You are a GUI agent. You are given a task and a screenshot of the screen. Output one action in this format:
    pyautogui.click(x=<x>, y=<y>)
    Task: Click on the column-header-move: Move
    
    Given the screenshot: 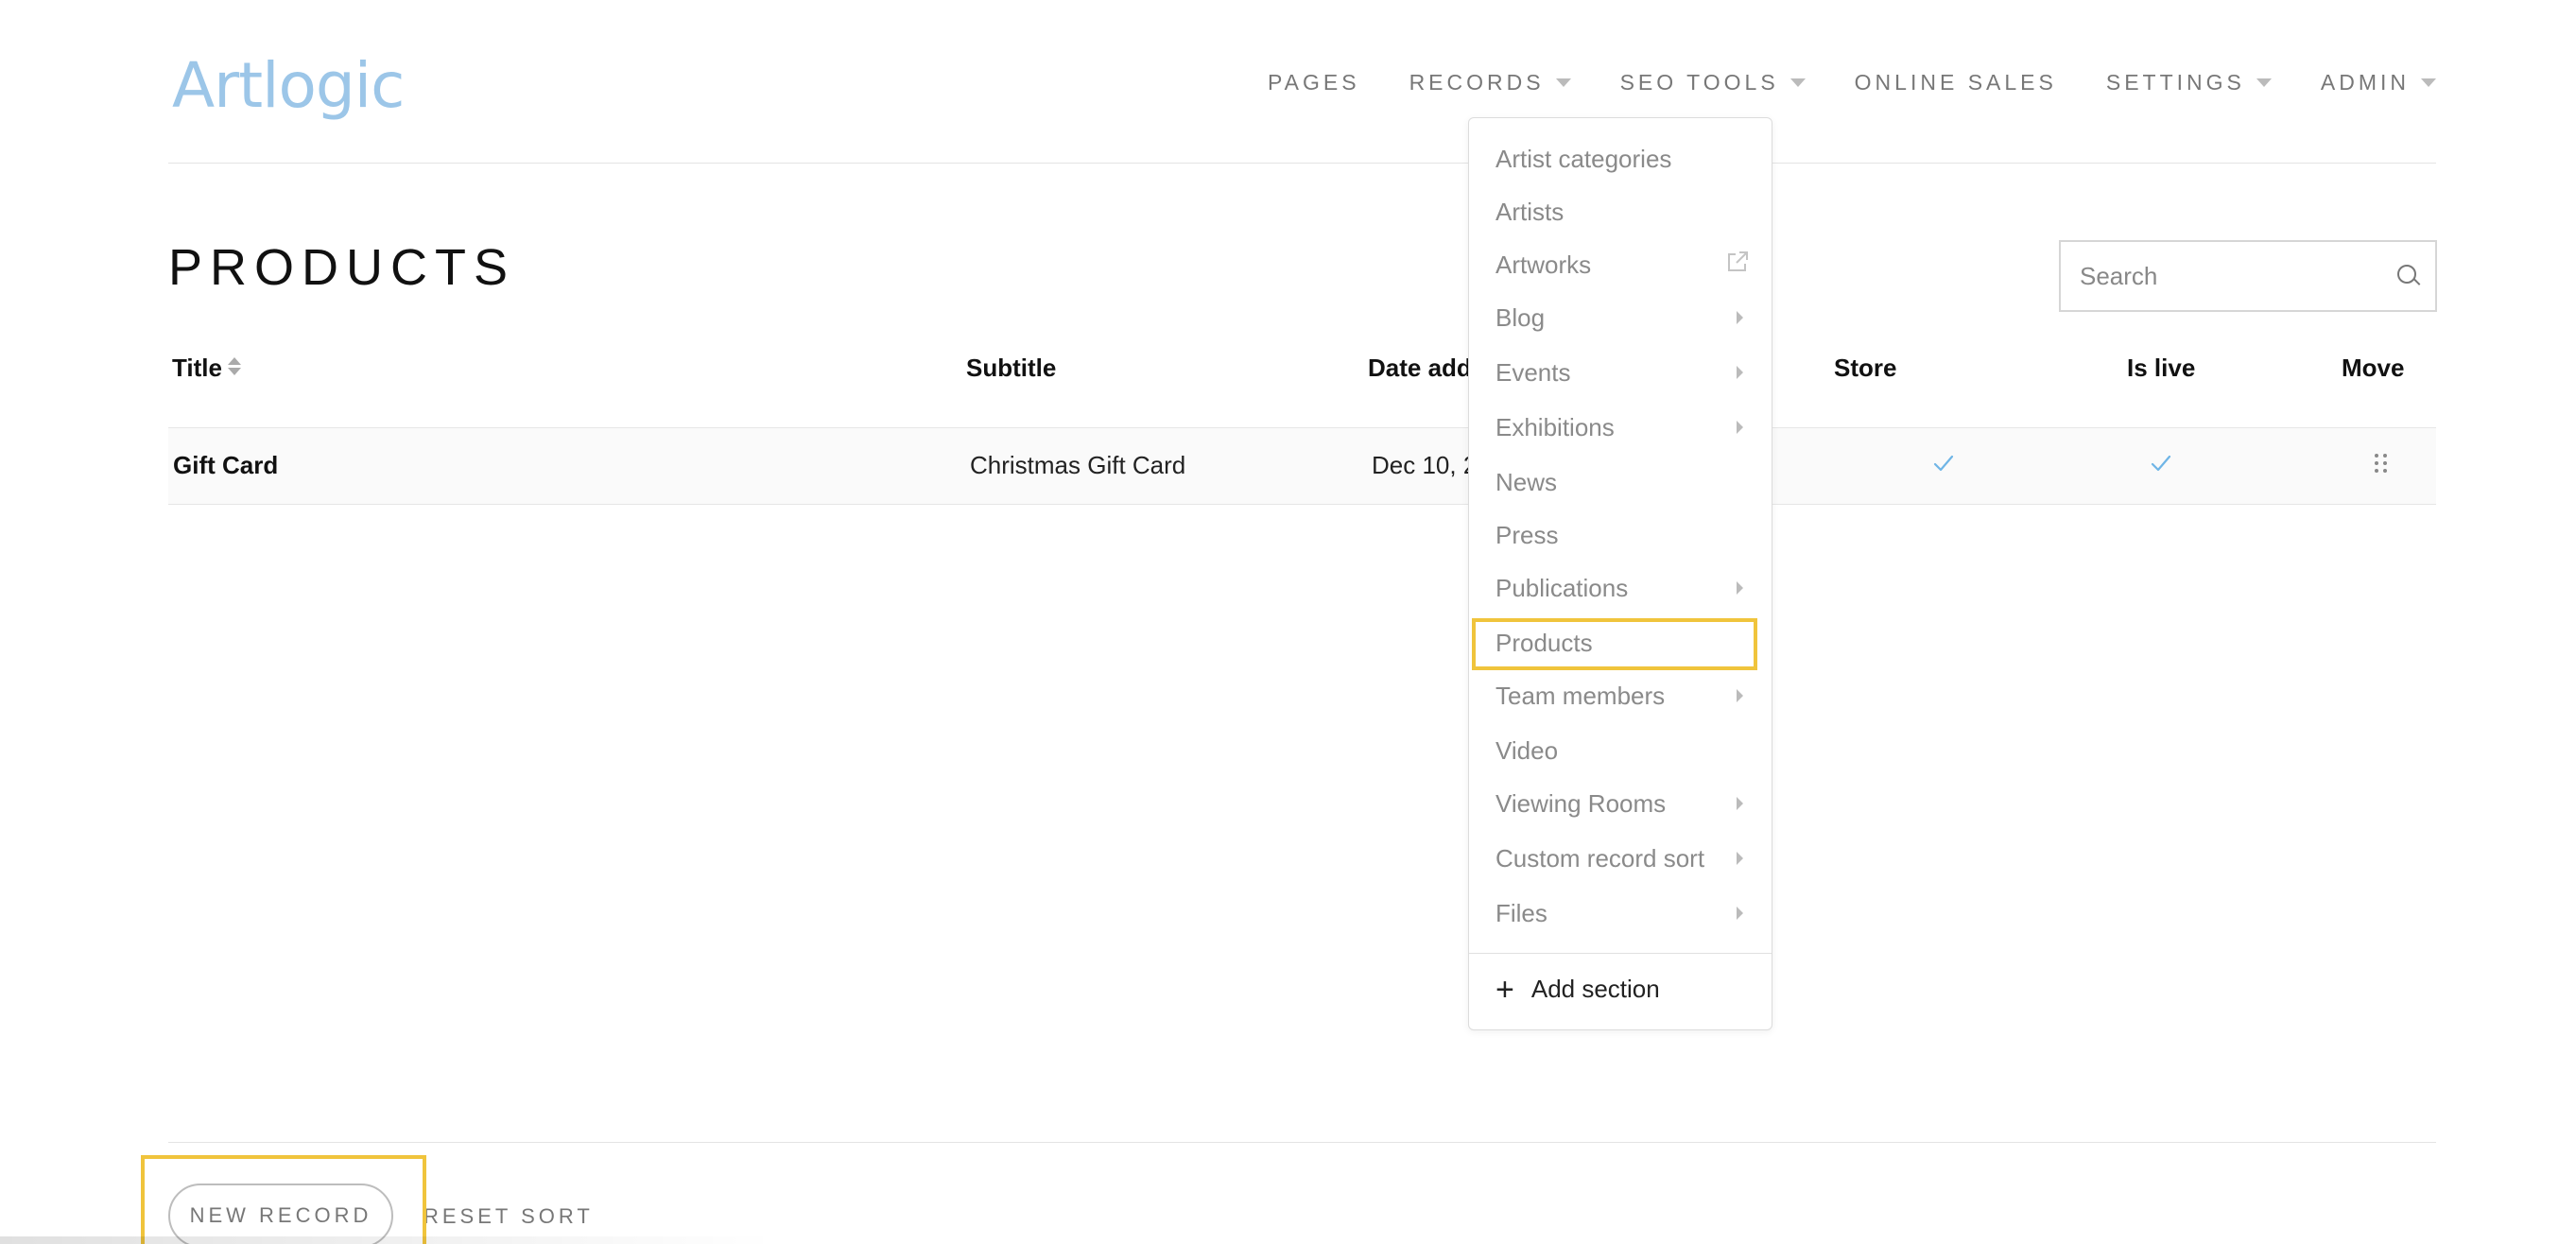 What is the action you would take?
    pyautogui.click(x=2373, y=368)
    